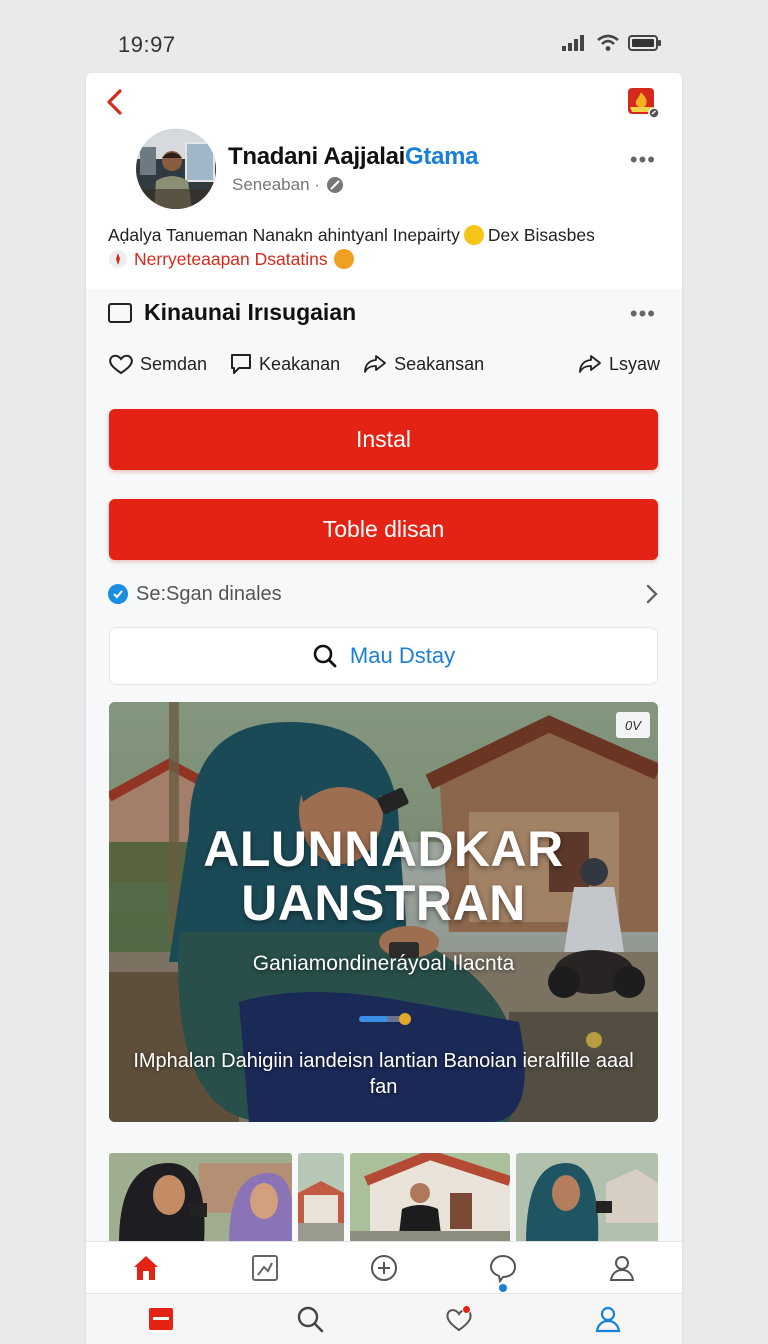 The width and height of the screenshot is (768, 1344). I want to click on nav-menu, so click(161, 1319).